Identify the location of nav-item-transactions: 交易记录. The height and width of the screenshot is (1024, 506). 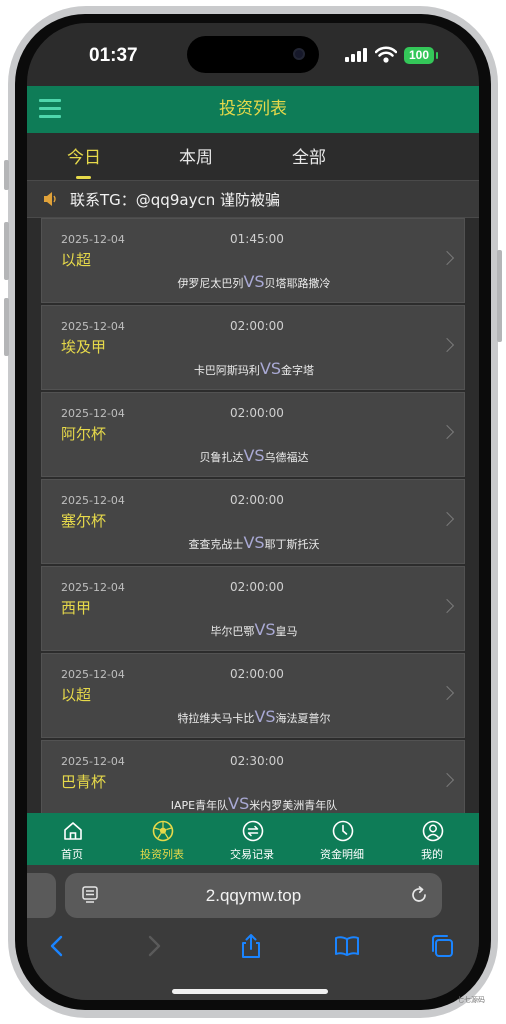
(252, 839).